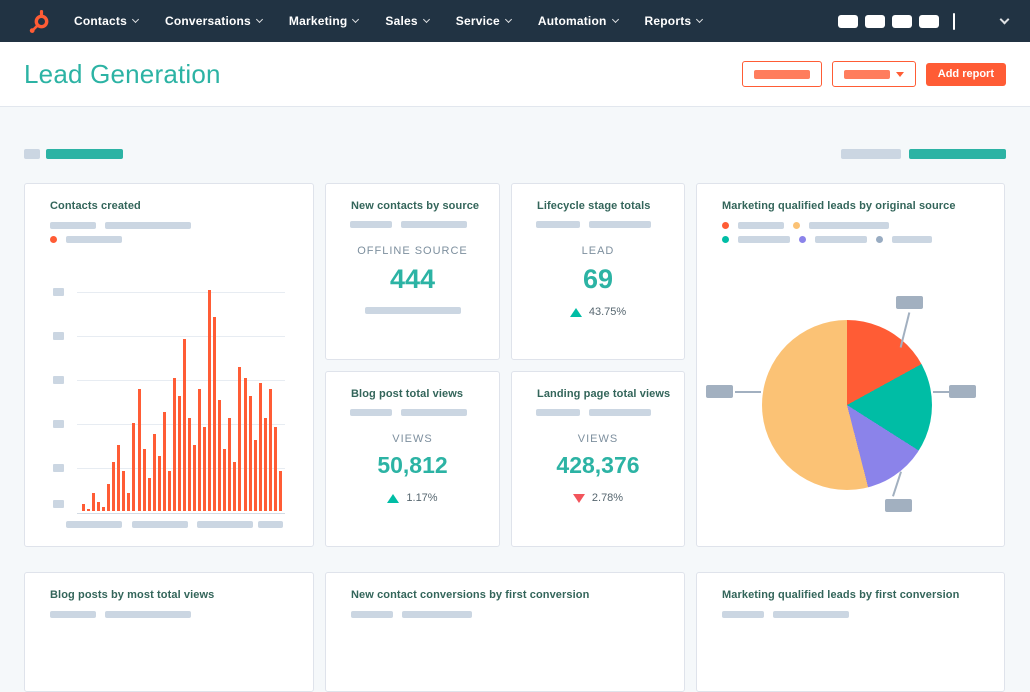 The image size is (1030, 692). I want to click on card-blog-posts-by-most-total-views: Blog posts by most total views, so click(169, 632).